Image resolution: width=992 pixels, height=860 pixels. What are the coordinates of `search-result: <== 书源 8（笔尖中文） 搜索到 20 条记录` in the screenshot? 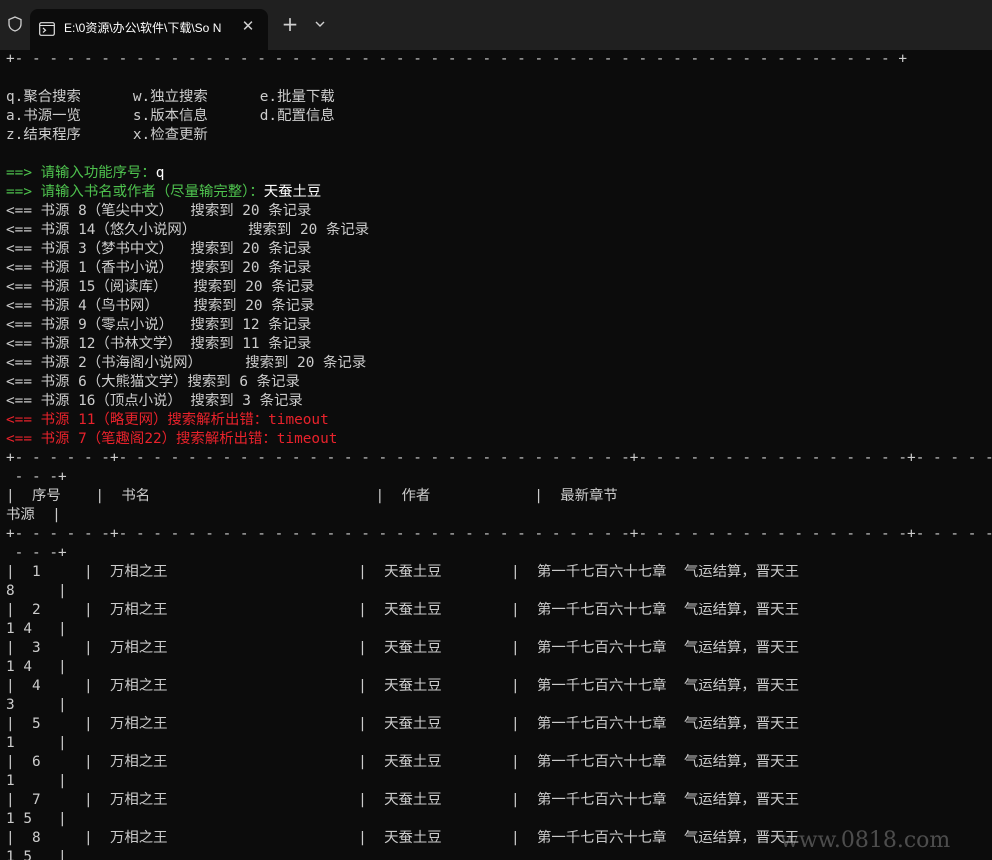 It's located at (159, 211).